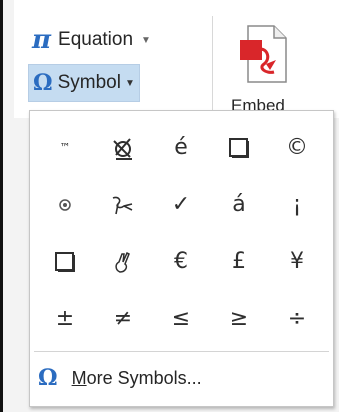 The width and height of the screenshot is (339, 412). Describe the element at coordinates (89, 82) in the screenshot. I see `symbol-label: Symbol` at that location.